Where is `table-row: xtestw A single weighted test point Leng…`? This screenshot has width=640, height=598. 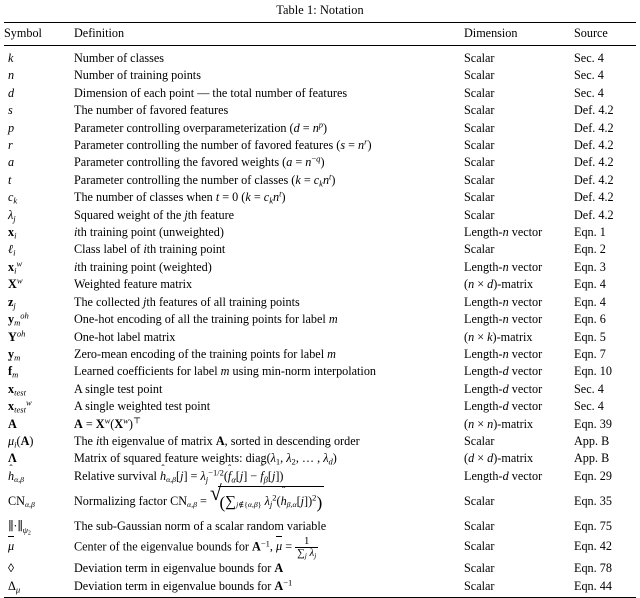 table-row: xtestw A single weighted test point Leng… is located at coordinates (320, 406).